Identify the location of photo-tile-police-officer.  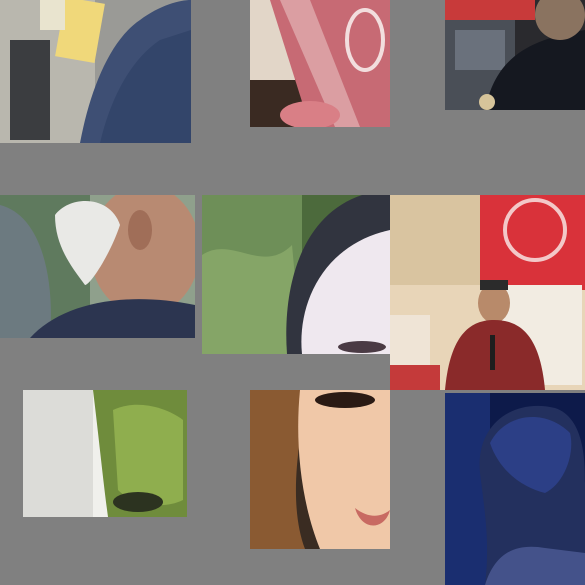
(515, 55).